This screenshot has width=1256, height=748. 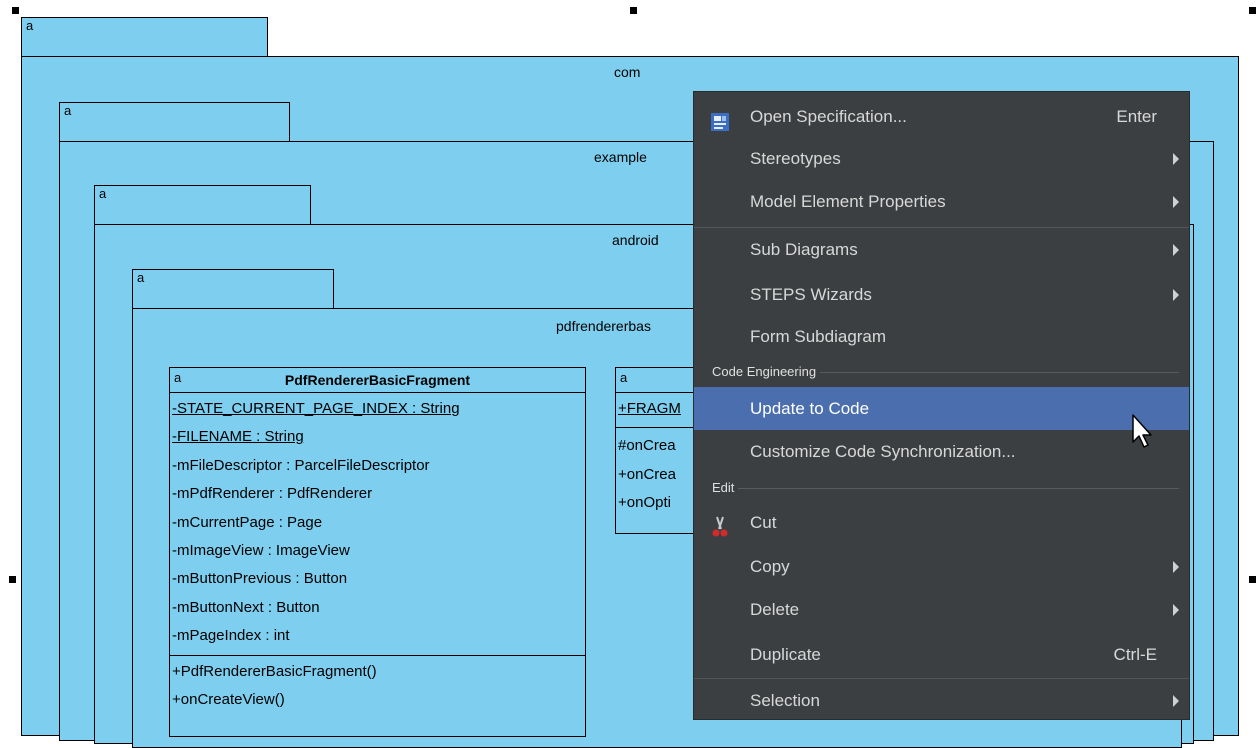 I want to click on mouse-pointer-icon, so click(x=1143, y=432).